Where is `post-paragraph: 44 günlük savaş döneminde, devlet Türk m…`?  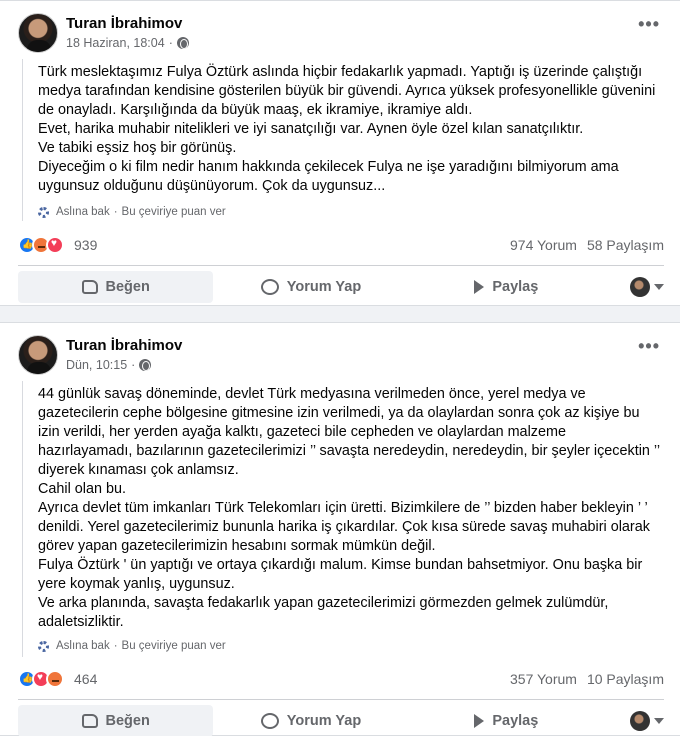 post-paragraph: 44 günlük savaş döneminde, devlet Türk m… is located at coordinates (351, 432).